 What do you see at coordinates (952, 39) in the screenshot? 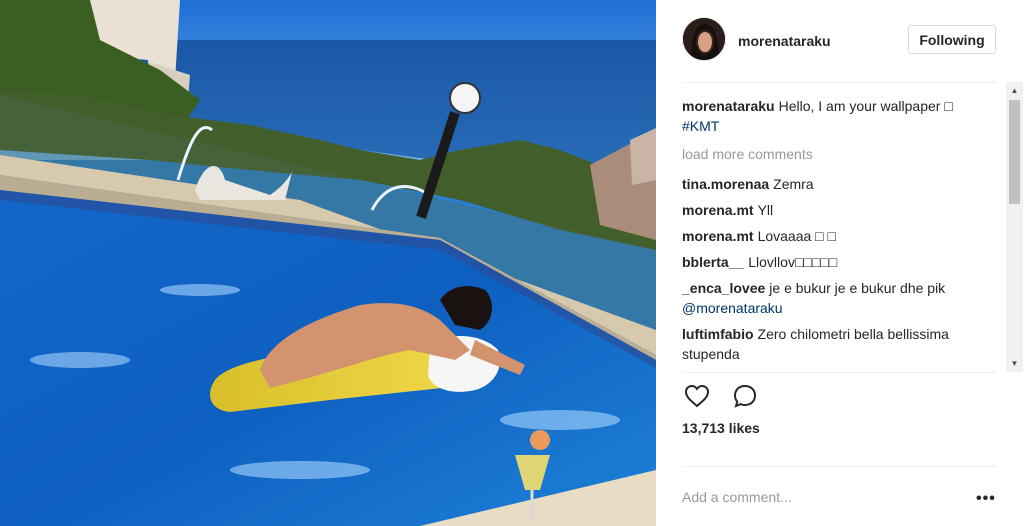
I see `following-button: Following` at bounding box center [952, 39].